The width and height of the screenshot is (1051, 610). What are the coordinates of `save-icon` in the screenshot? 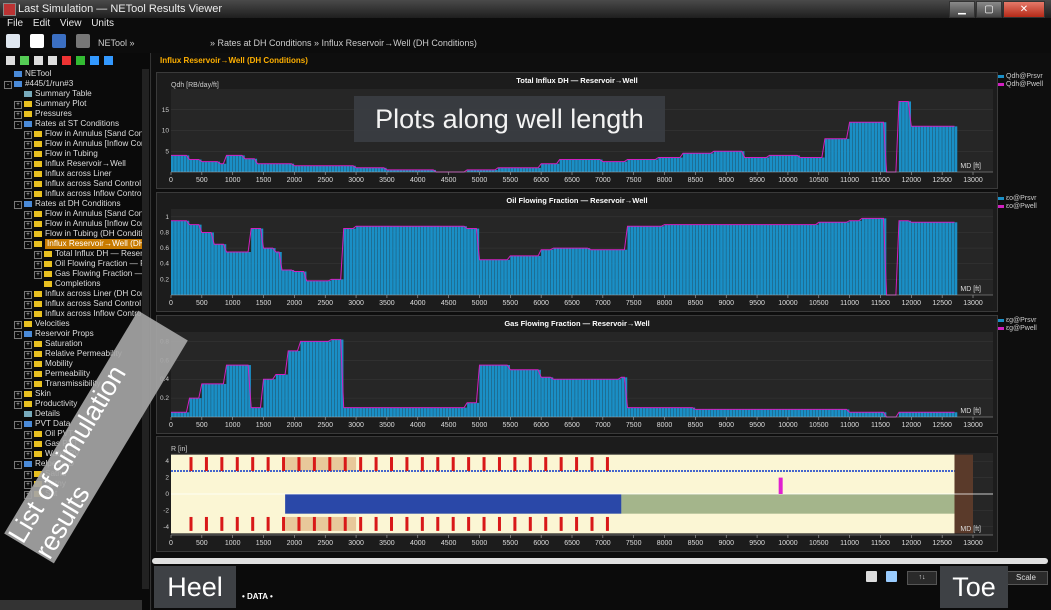 It's located at (59, 41).